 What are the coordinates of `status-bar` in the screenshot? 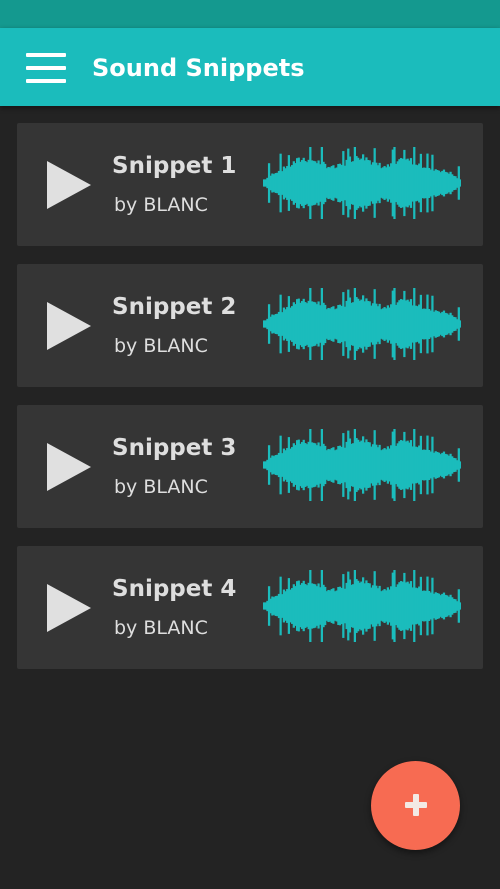 It's located at (250, 14).